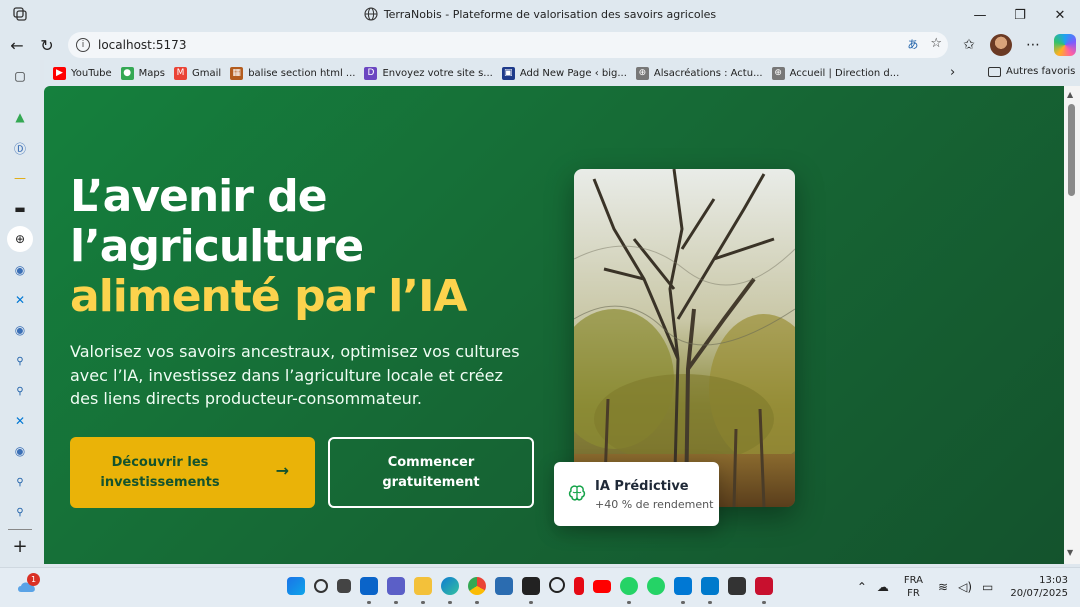 This screenshot has width=1080, height=607. Describe the element at coordinates (579, 586) in the screenshot. I see `netflix-icon` at that location.